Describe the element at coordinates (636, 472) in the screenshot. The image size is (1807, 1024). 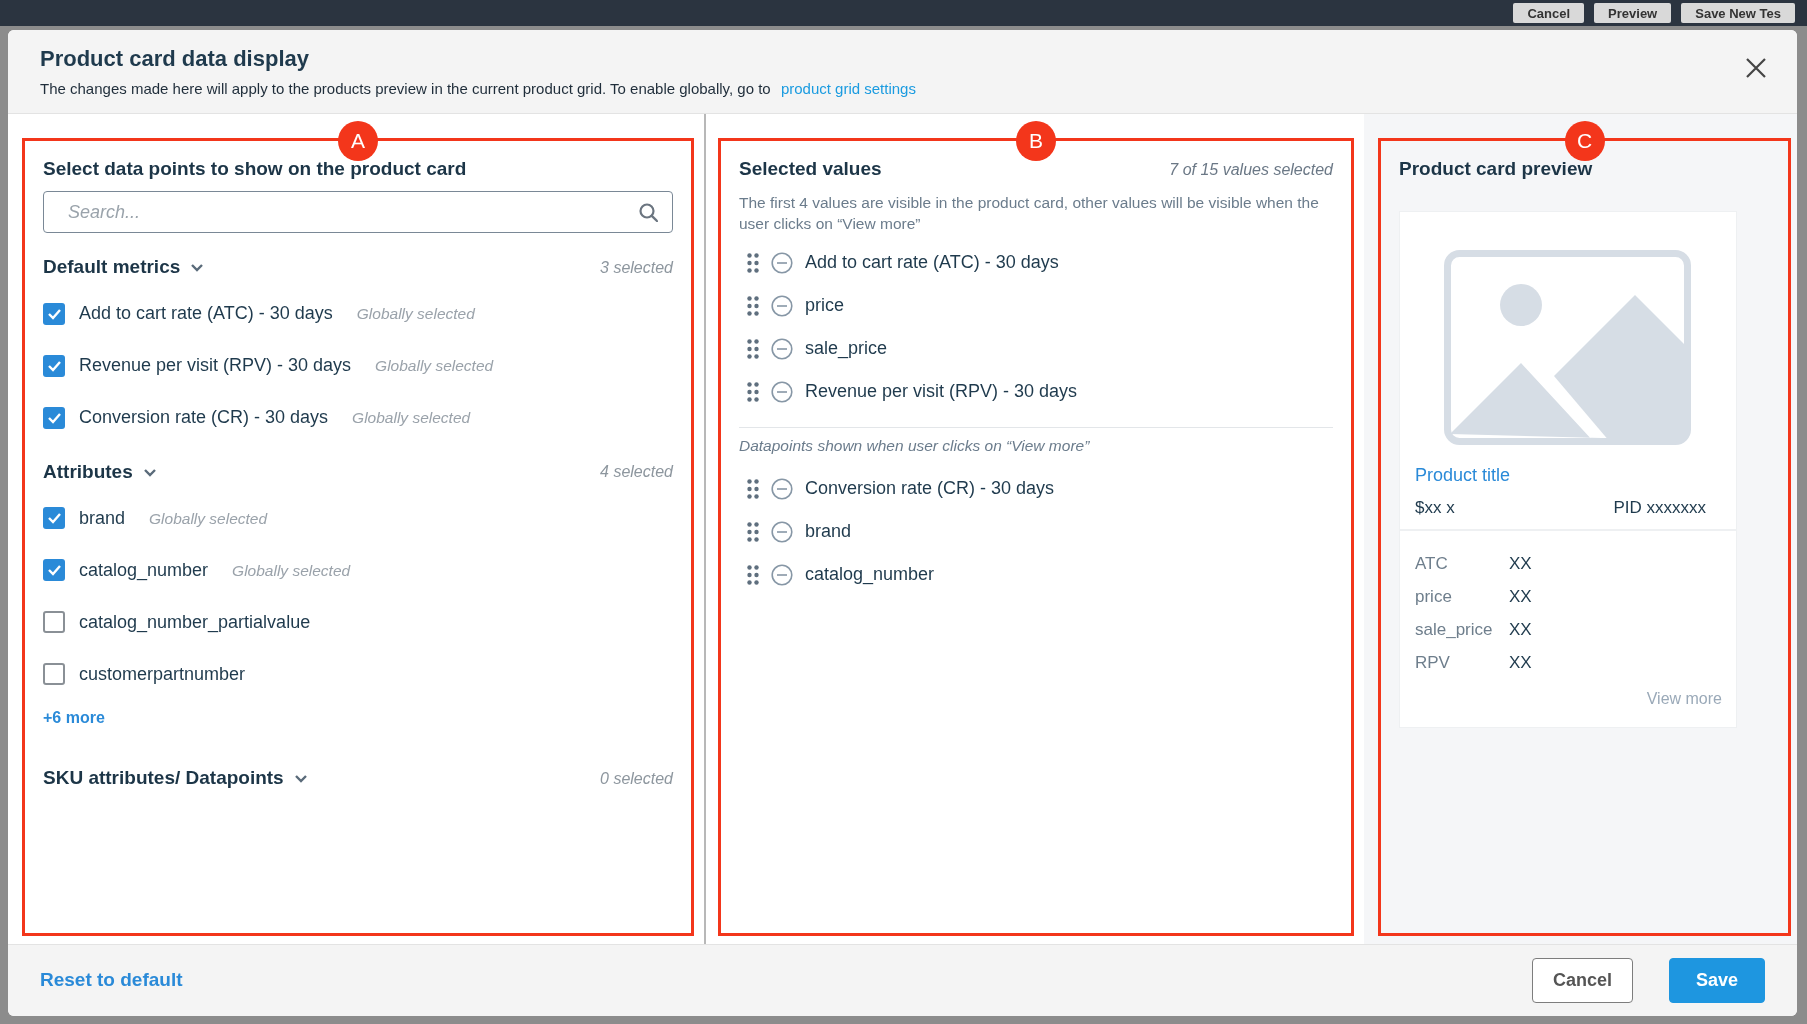
I see `selection-count: 4 selected` at that location.